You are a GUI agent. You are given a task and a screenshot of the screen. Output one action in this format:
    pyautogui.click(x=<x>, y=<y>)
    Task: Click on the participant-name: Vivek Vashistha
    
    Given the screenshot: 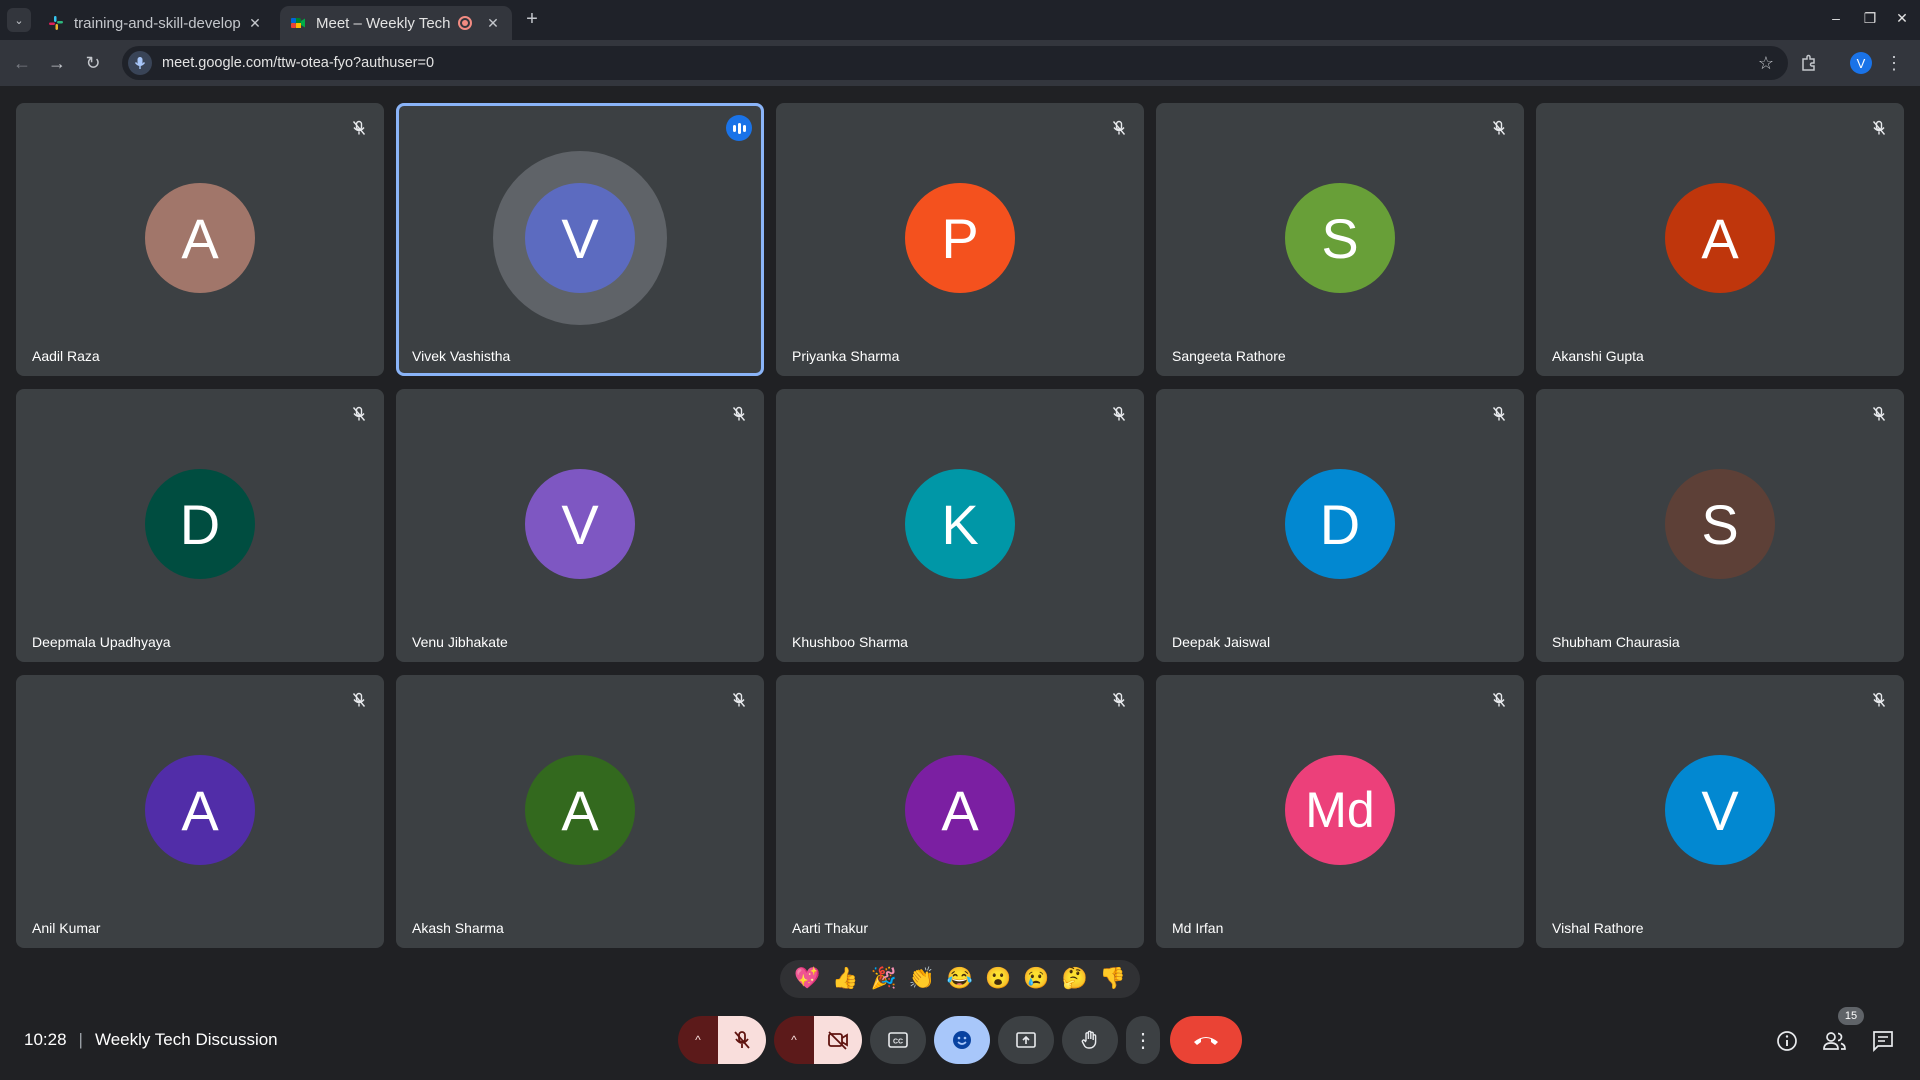 What is the action you would take?
    pyautogui.click(x=461, y=356)
    